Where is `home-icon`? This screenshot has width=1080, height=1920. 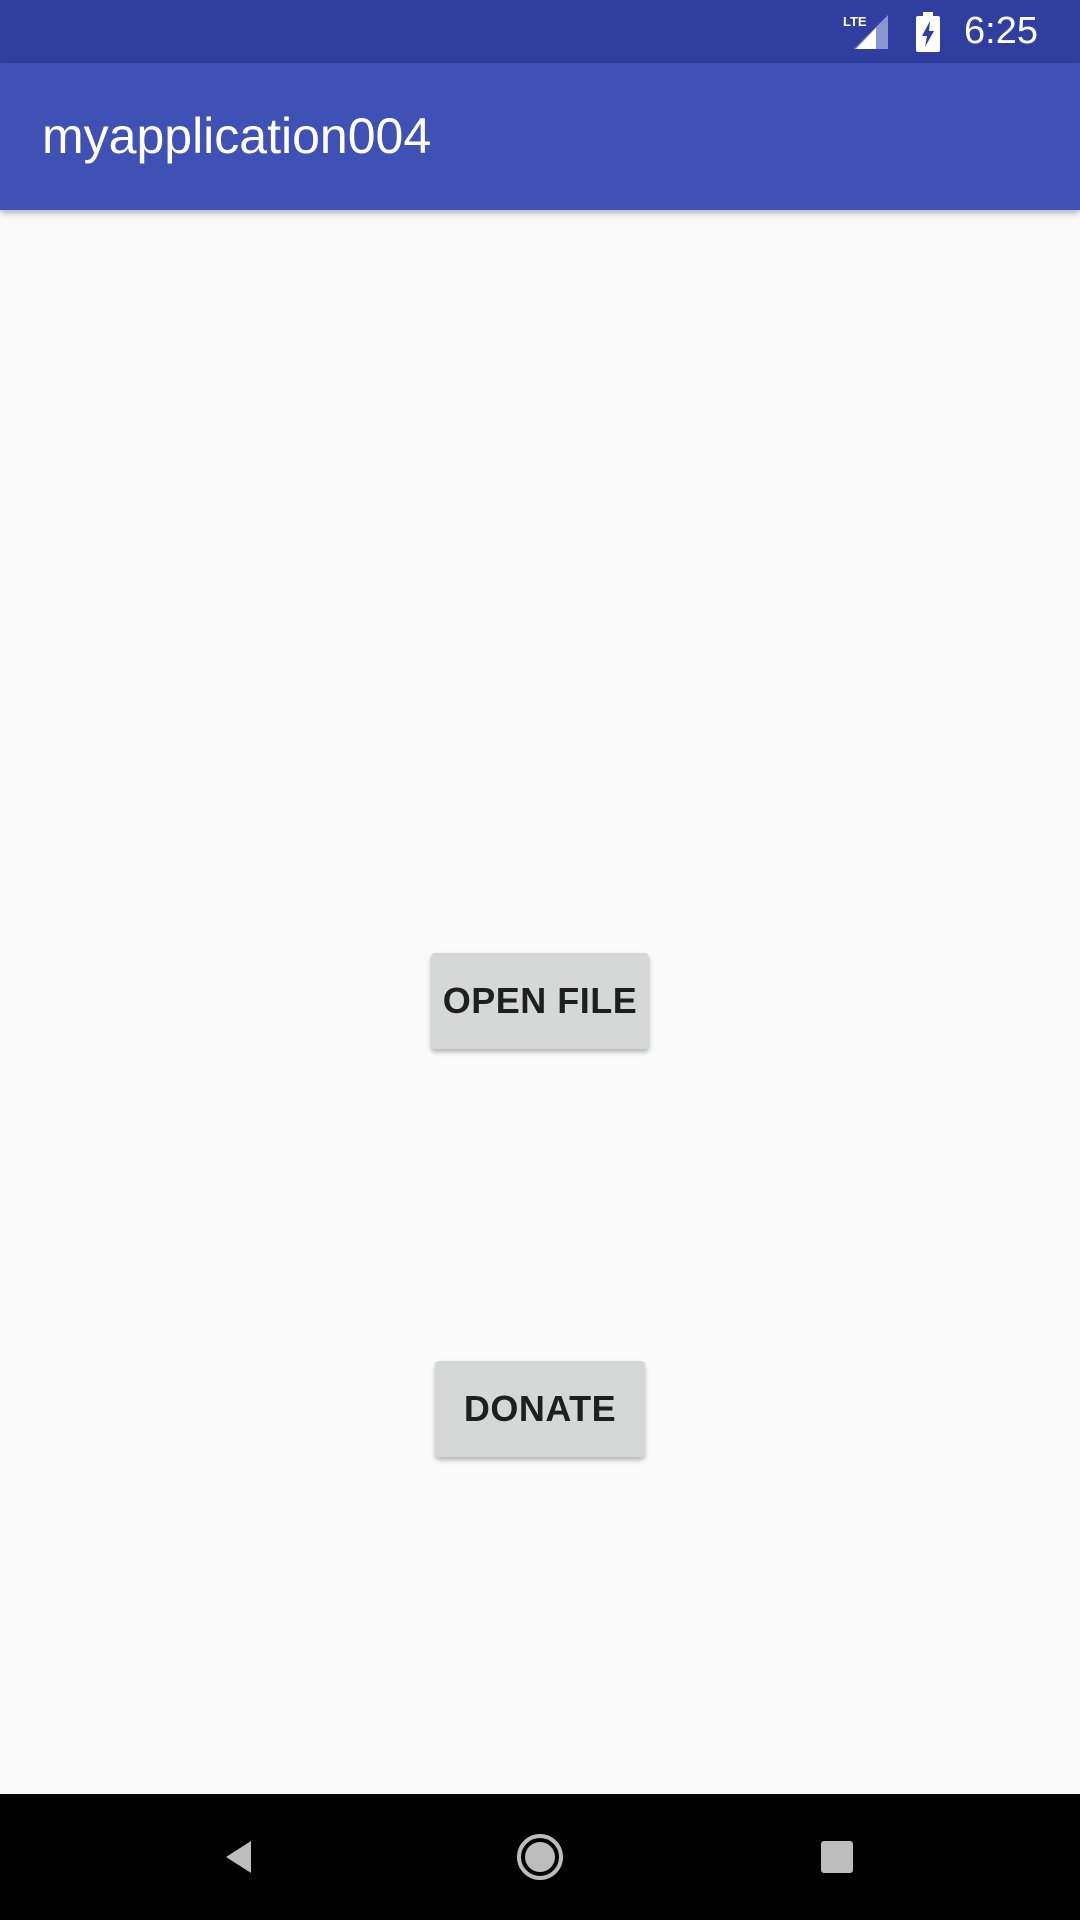
home-icon is located at coordinates (540, 1857).